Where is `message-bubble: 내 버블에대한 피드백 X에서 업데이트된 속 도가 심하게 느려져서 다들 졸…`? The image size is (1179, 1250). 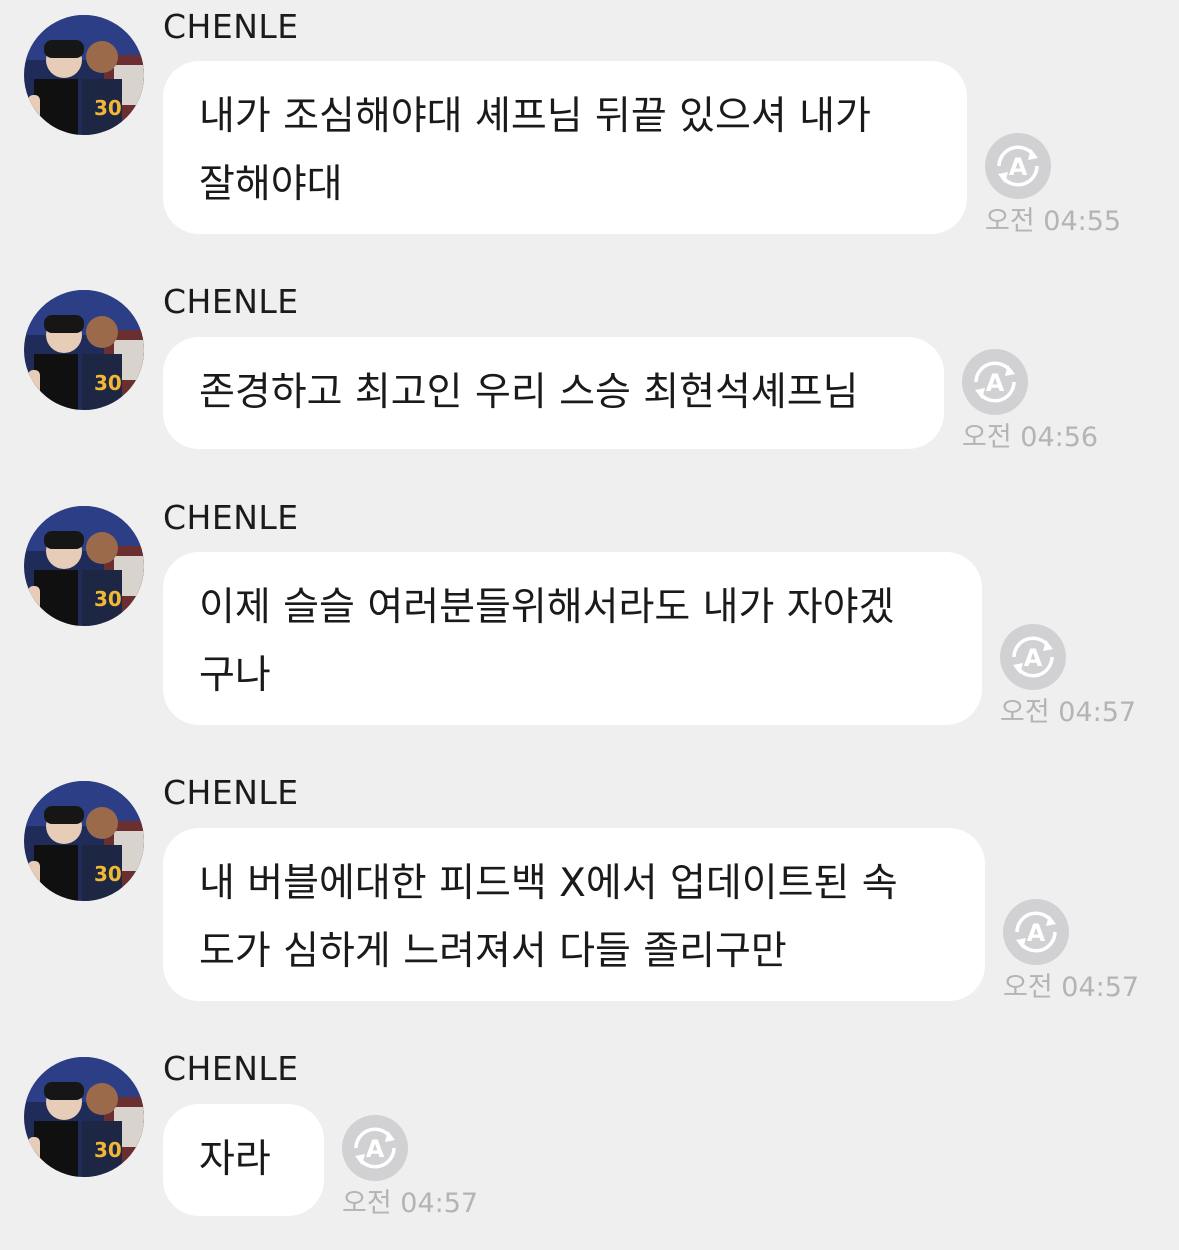
message-bubble: 내 버블에대한 피드백 X에서 업데이트된 속 도가 심하게 느려져서 다들 졸… is located at coordinates (574, 914).